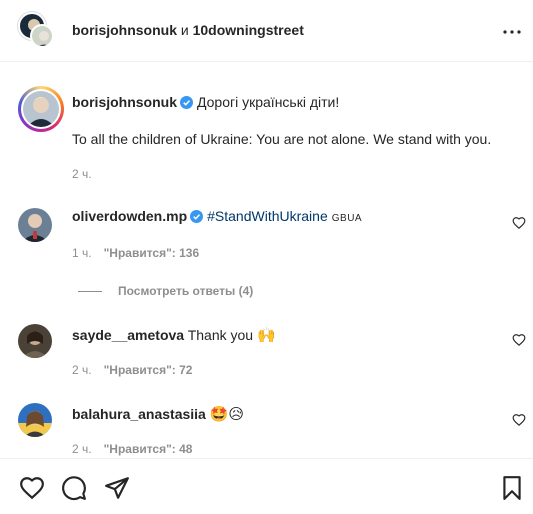 This screenshot has height=514, width=533. I want to click on comment-2-text: Thank you, so click(220, 335).